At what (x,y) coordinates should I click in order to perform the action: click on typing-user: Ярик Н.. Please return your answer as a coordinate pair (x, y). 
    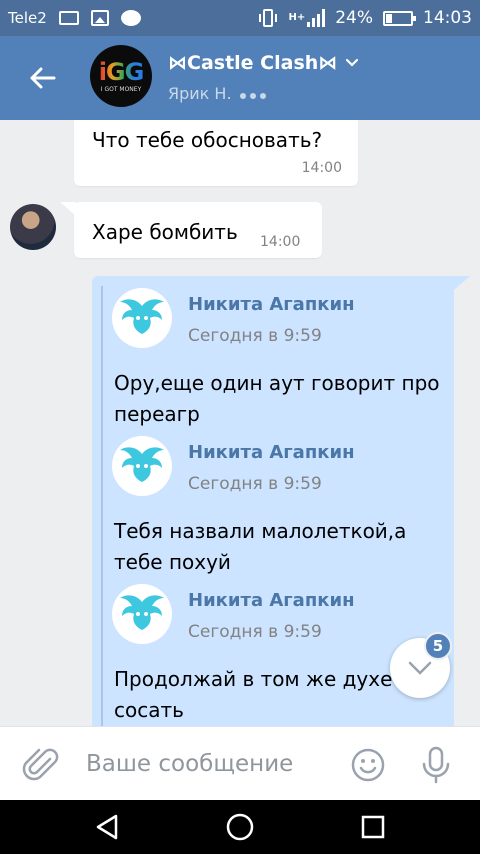
    Looking at the image, I should click on (200, 93).